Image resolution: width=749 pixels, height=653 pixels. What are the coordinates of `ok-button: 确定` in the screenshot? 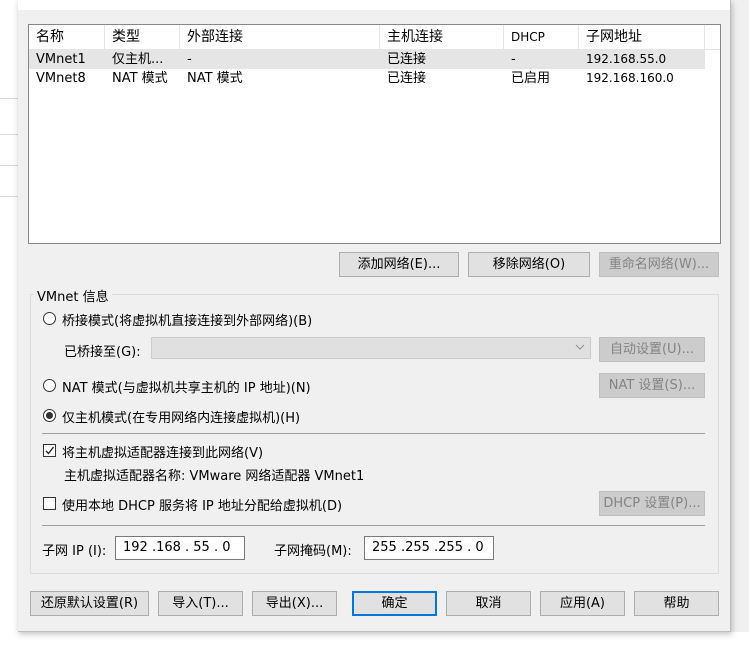 It's located at (394, 603).